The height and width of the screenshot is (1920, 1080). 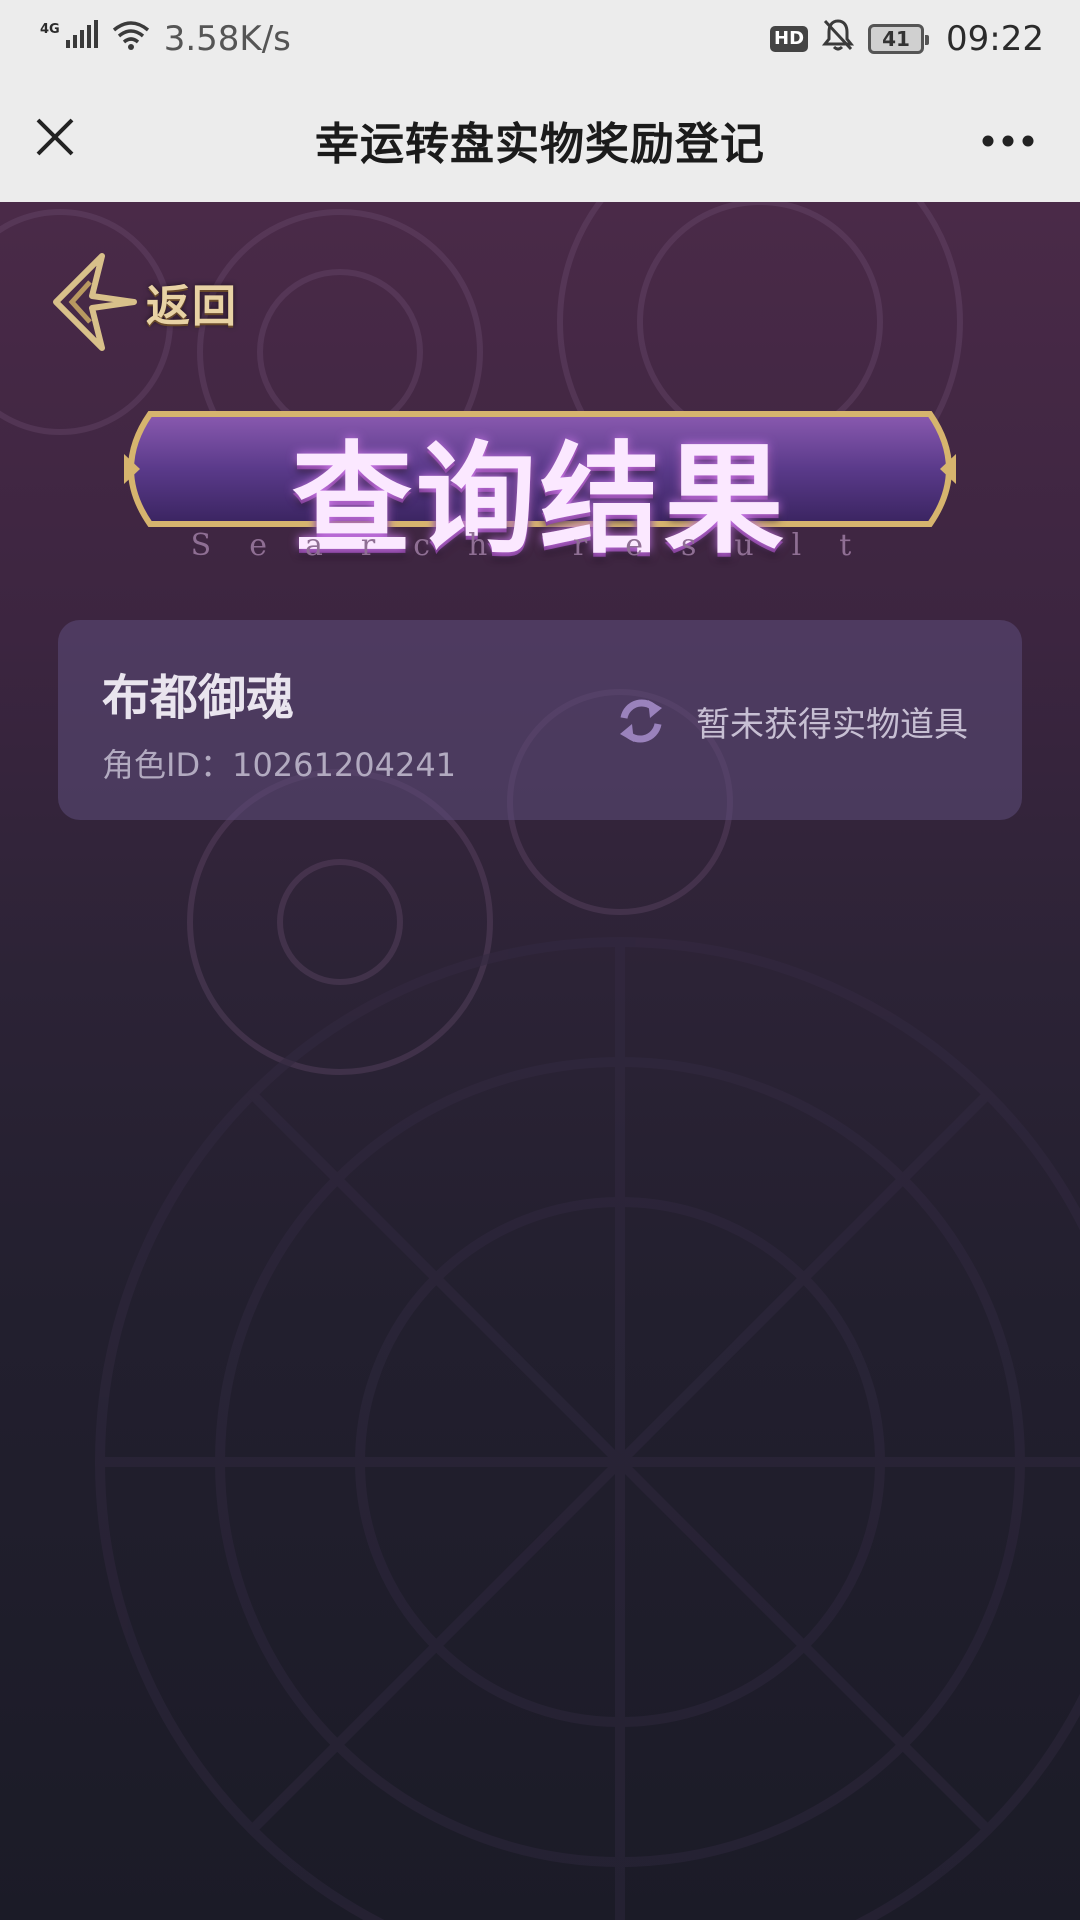 I want to click on more-dots-icon, so click(x=1008, y=141).